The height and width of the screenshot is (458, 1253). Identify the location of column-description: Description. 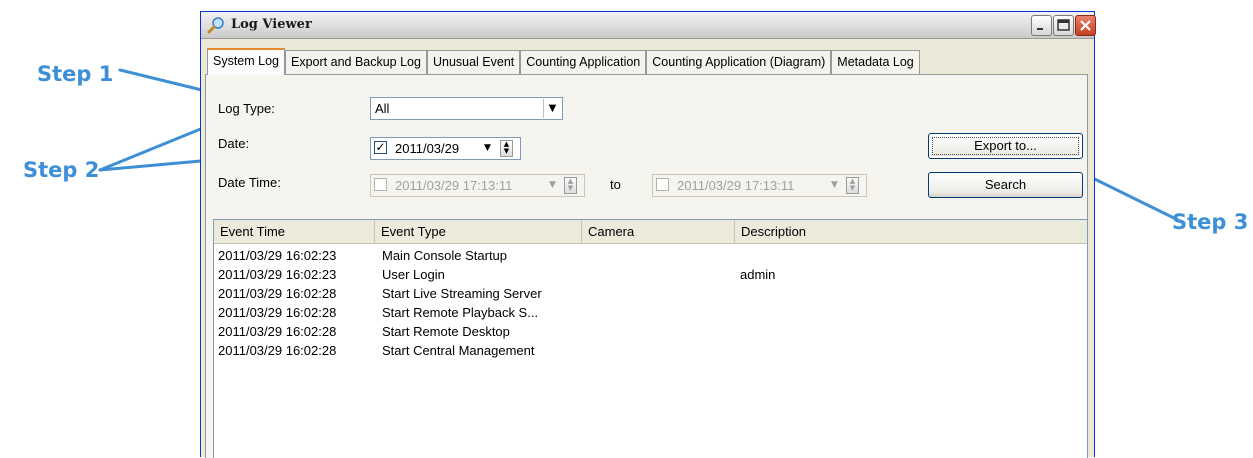
(911, 231).